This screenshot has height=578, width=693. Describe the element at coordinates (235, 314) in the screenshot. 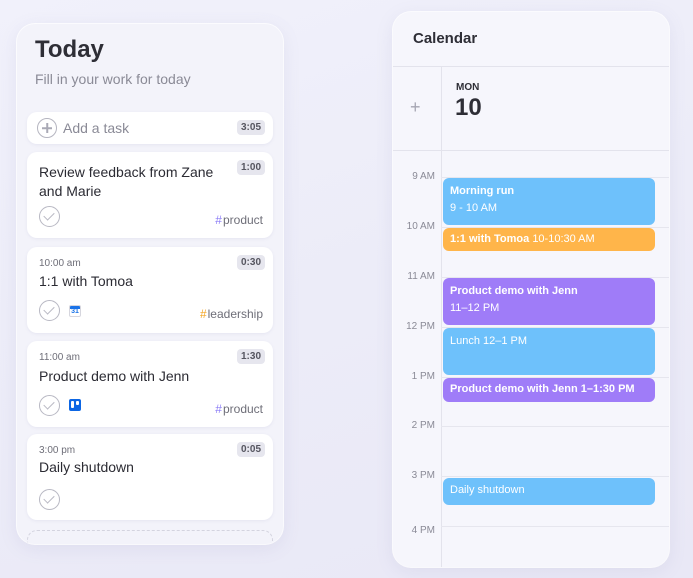

I see `tag-label: leadership` at that location.